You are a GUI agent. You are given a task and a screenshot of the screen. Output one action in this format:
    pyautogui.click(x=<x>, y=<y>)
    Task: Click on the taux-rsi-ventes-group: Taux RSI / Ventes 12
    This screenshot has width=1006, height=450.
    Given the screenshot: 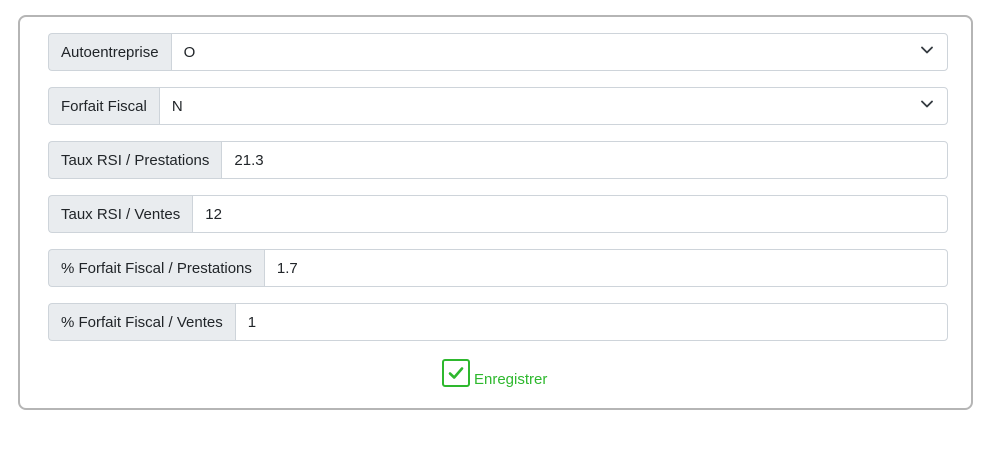 What is the action you would take?
    pyautogui.click(x=498, y=214)
    